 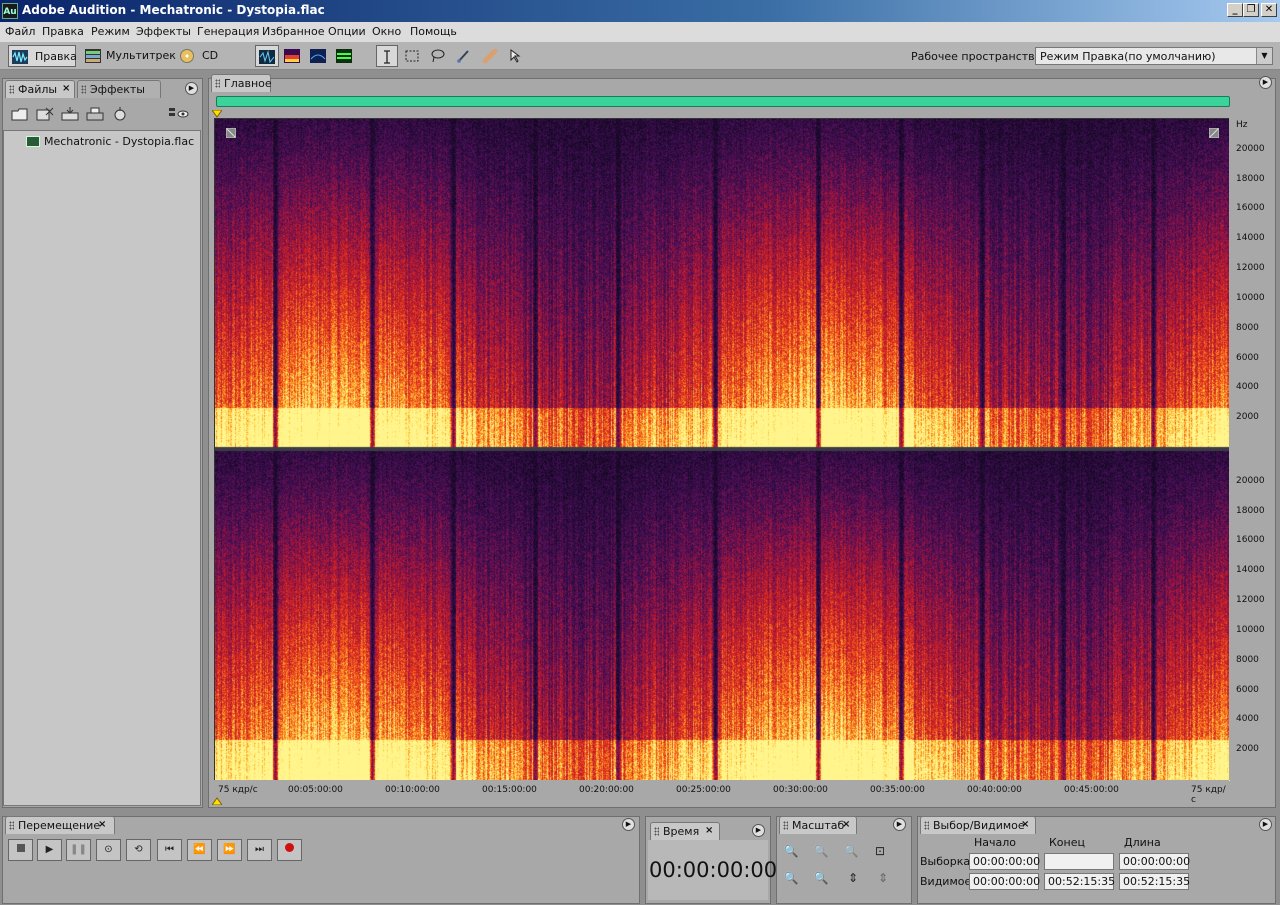 I want to click on play-button: ▶, so click(x=49, y=850).